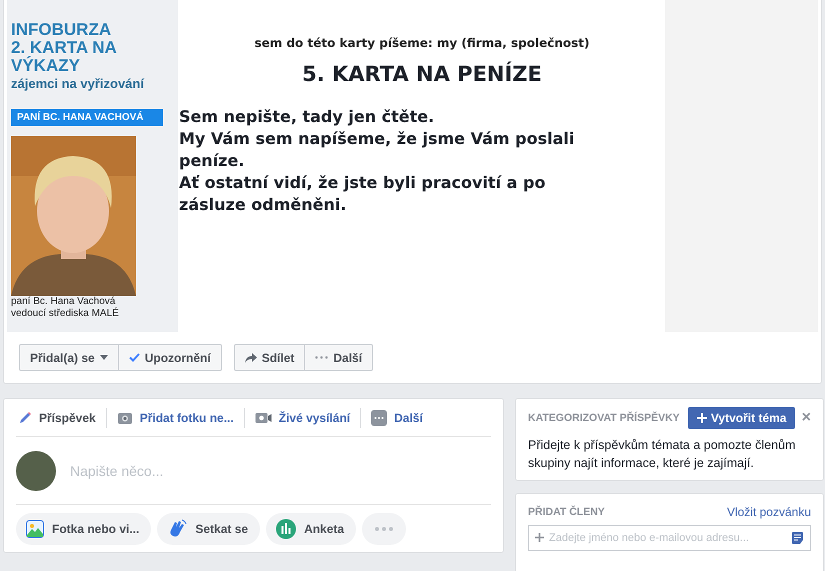  What do you see at coordinates (303, 418) in the screenshot?
I see `composer-tab: Živé vysílání` at bounding box center [303, 418].